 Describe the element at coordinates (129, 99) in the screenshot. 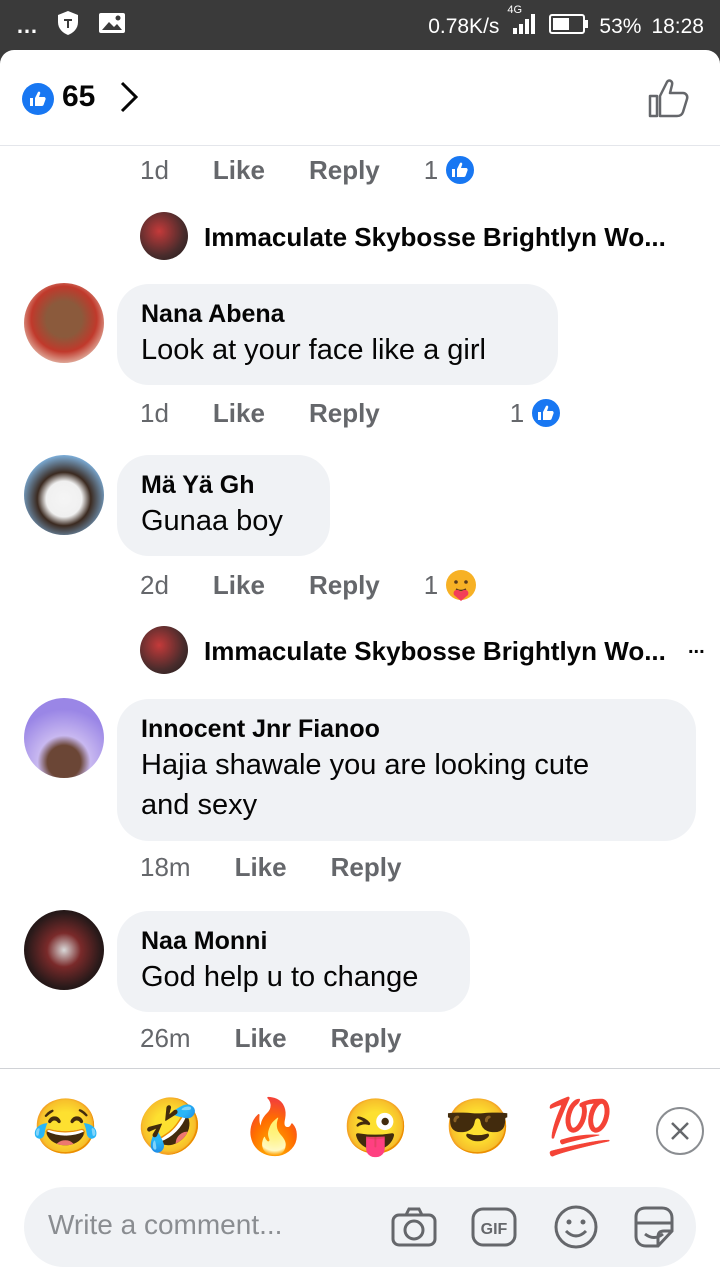

I see `chevron-right-icon` at that location.